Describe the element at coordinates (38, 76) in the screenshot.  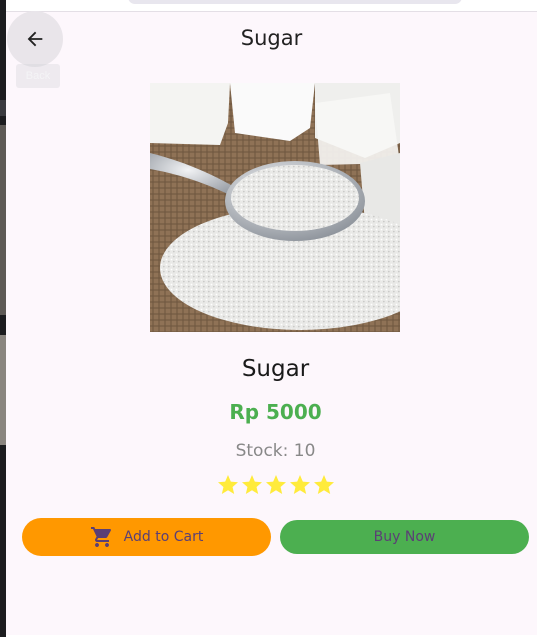
I see `back-tooltip: Back` at that location.